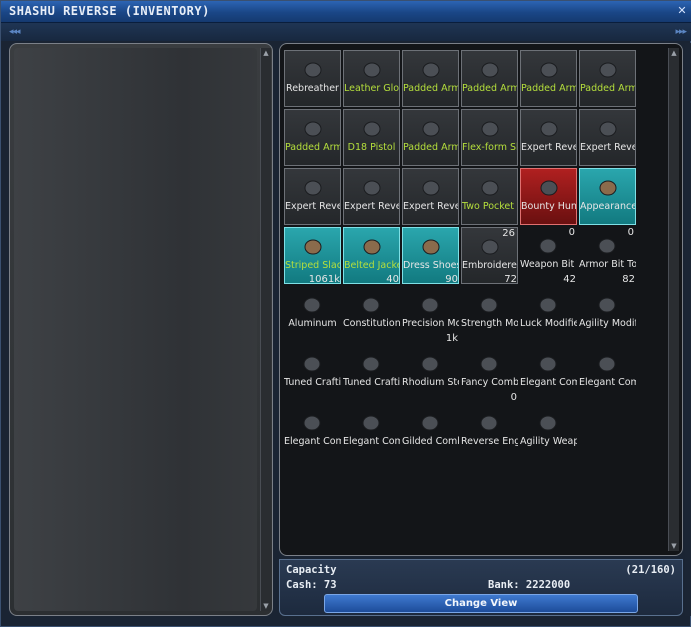 This screenshot has width=691, height=627. What do you see at coordinates (489, 314) in the screenshot?
I see `inventory-slot: Strength Modifier Bit` at bounding box center [489, 314].